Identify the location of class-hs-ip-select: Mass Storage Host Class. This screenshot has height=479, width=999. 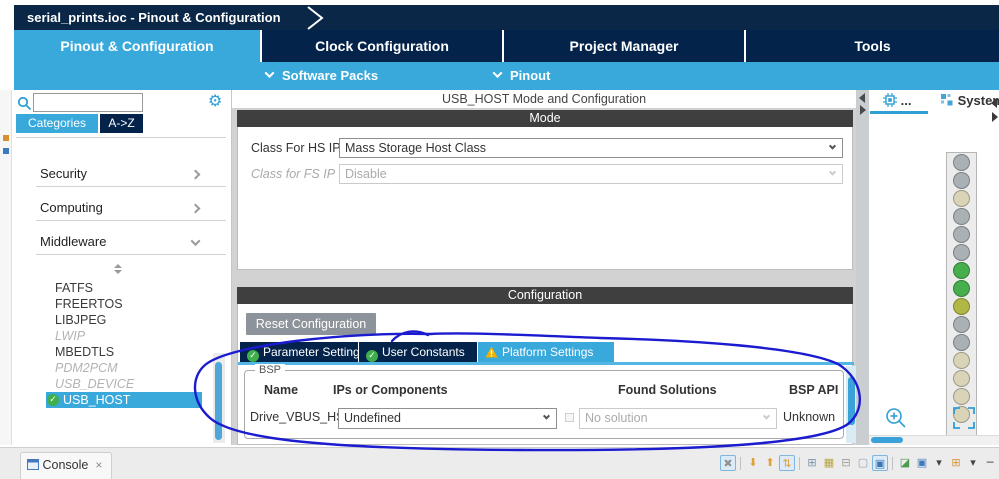
(591, 148).